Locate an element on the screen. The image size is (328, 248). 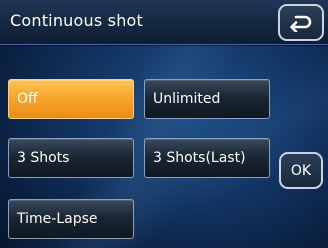
option-off-label: Off is located at coordinates (27, 99).